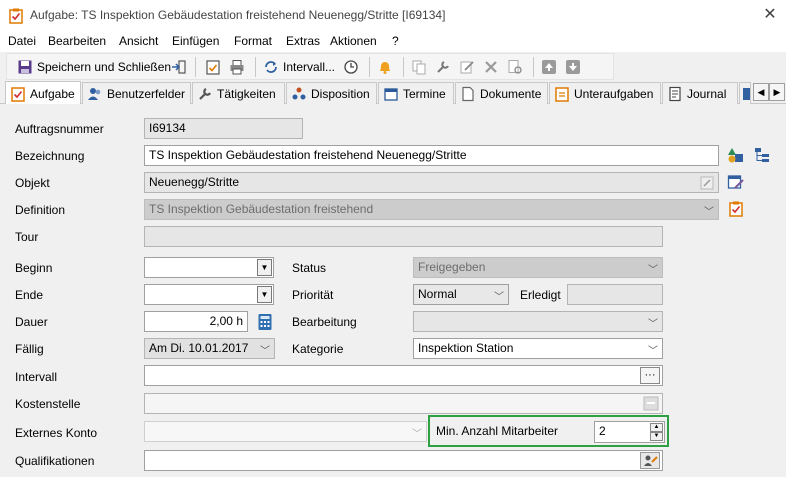 The image size is (786, 477). What do you see at coordinates (52, 93) in the screenshot?
I see `tab-label: Aufgabe` at bounding box center [52, 93].